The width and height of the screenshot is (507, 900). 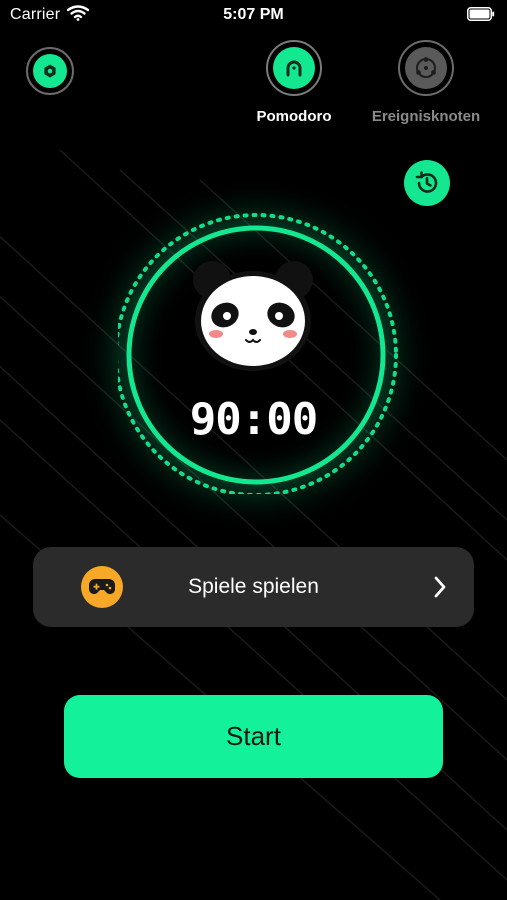 What do you see at coordinates (481, 14) in the screenshot?
I see `battery-icon` at bounding box center [481, 14].